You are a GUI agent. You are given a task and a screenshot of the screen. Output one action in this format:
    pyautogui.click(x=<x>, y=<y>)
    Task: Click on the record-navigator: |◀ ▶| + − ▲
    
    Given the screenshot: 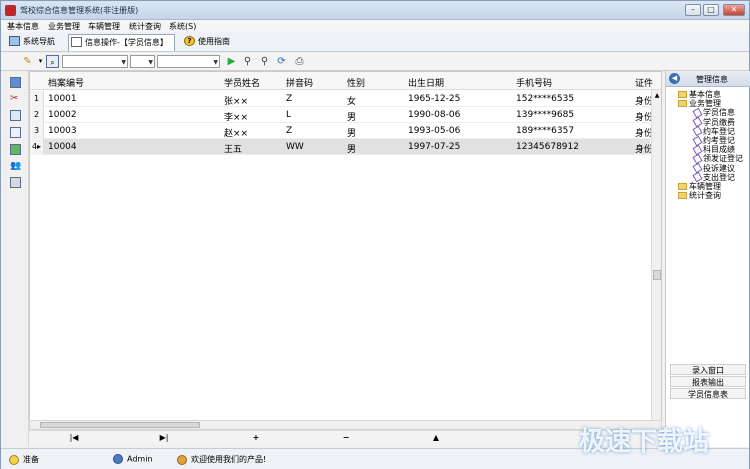 What is the action you would take?
    pyautogui.click(x=345, y=437)
    